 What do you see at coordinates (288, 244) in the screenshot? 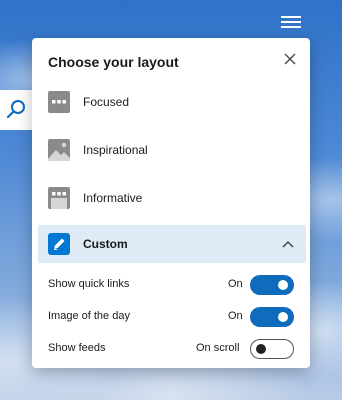
I see `chevron-up-icon` at bounding box center [288, 244].